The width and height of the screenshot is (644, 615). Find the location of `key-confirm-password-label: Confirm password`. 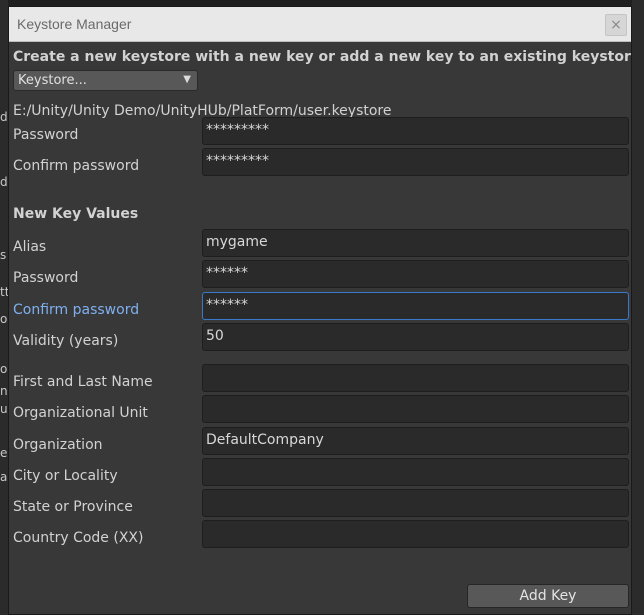

key-confirm-password-label: Confirm password is located at coordinates (76, 310).